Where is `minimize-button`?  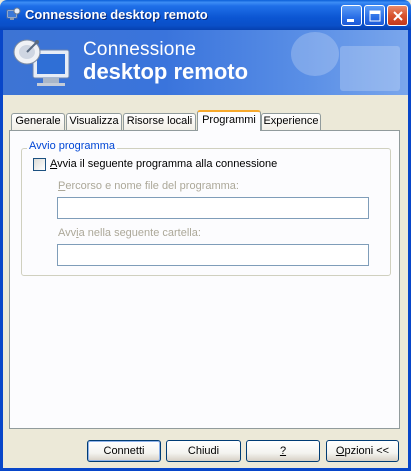
minimize-button is located at coordinates (351, 15).